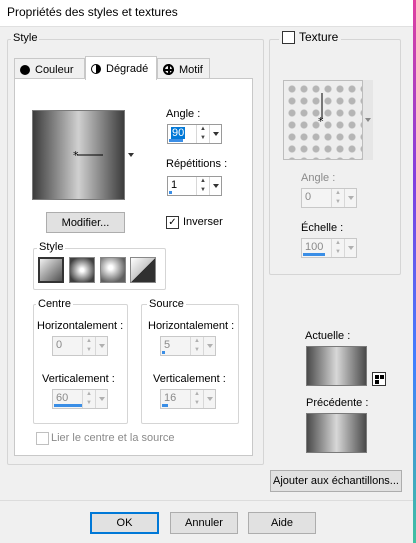 The image size is (416, 543). I want to click on texture-preview: *, so click(323, 120).